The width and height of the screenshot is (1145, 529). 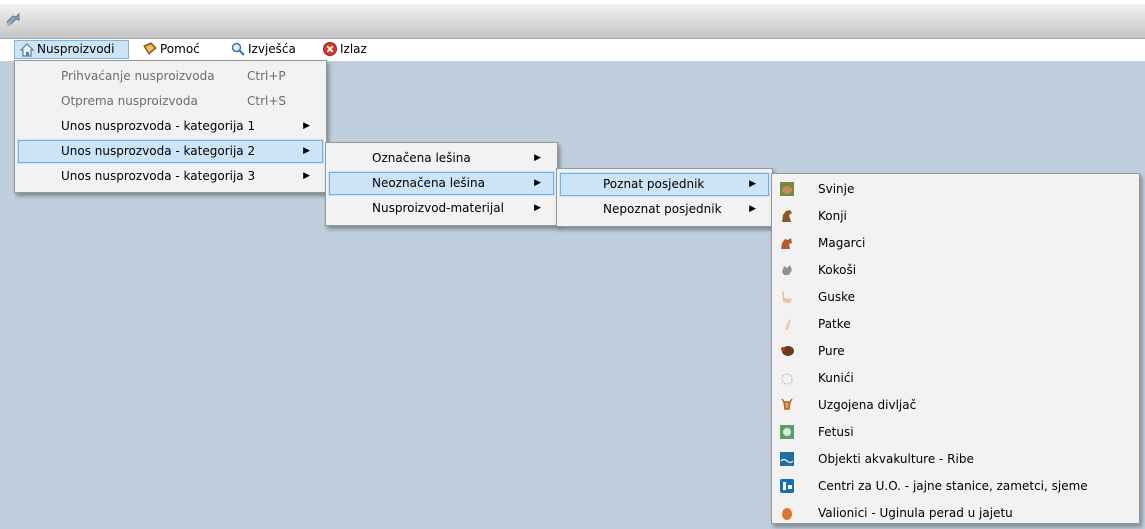 What do you see at coordinates (158, 176) in the screenshot?
I see `menu-item-kategorija-3-label: Unos nusprozvoda - kategorija 3` at bounding box center [158, 176].